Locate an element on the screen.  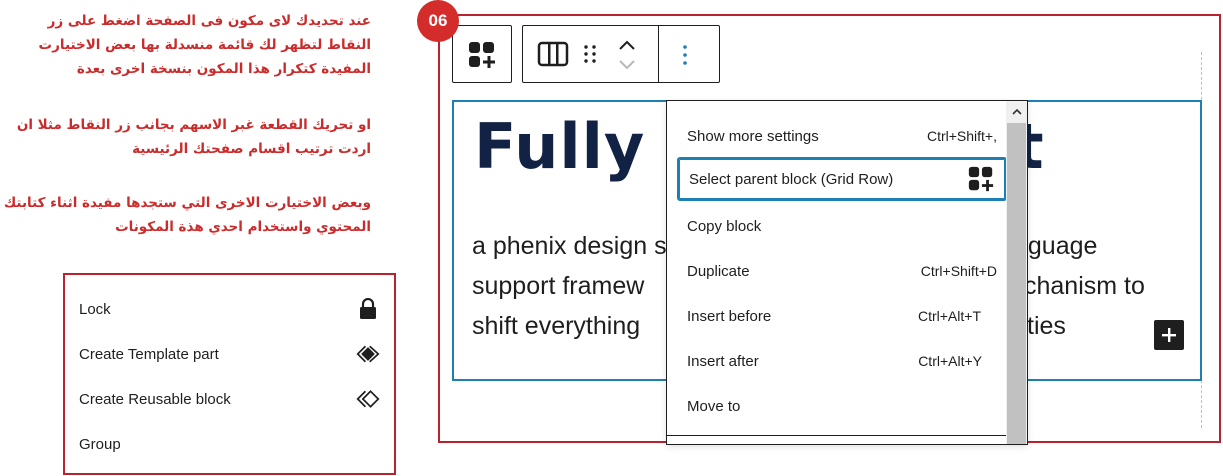
paragraph-line-1: a phenix design s is located at coordinates (569, 246).